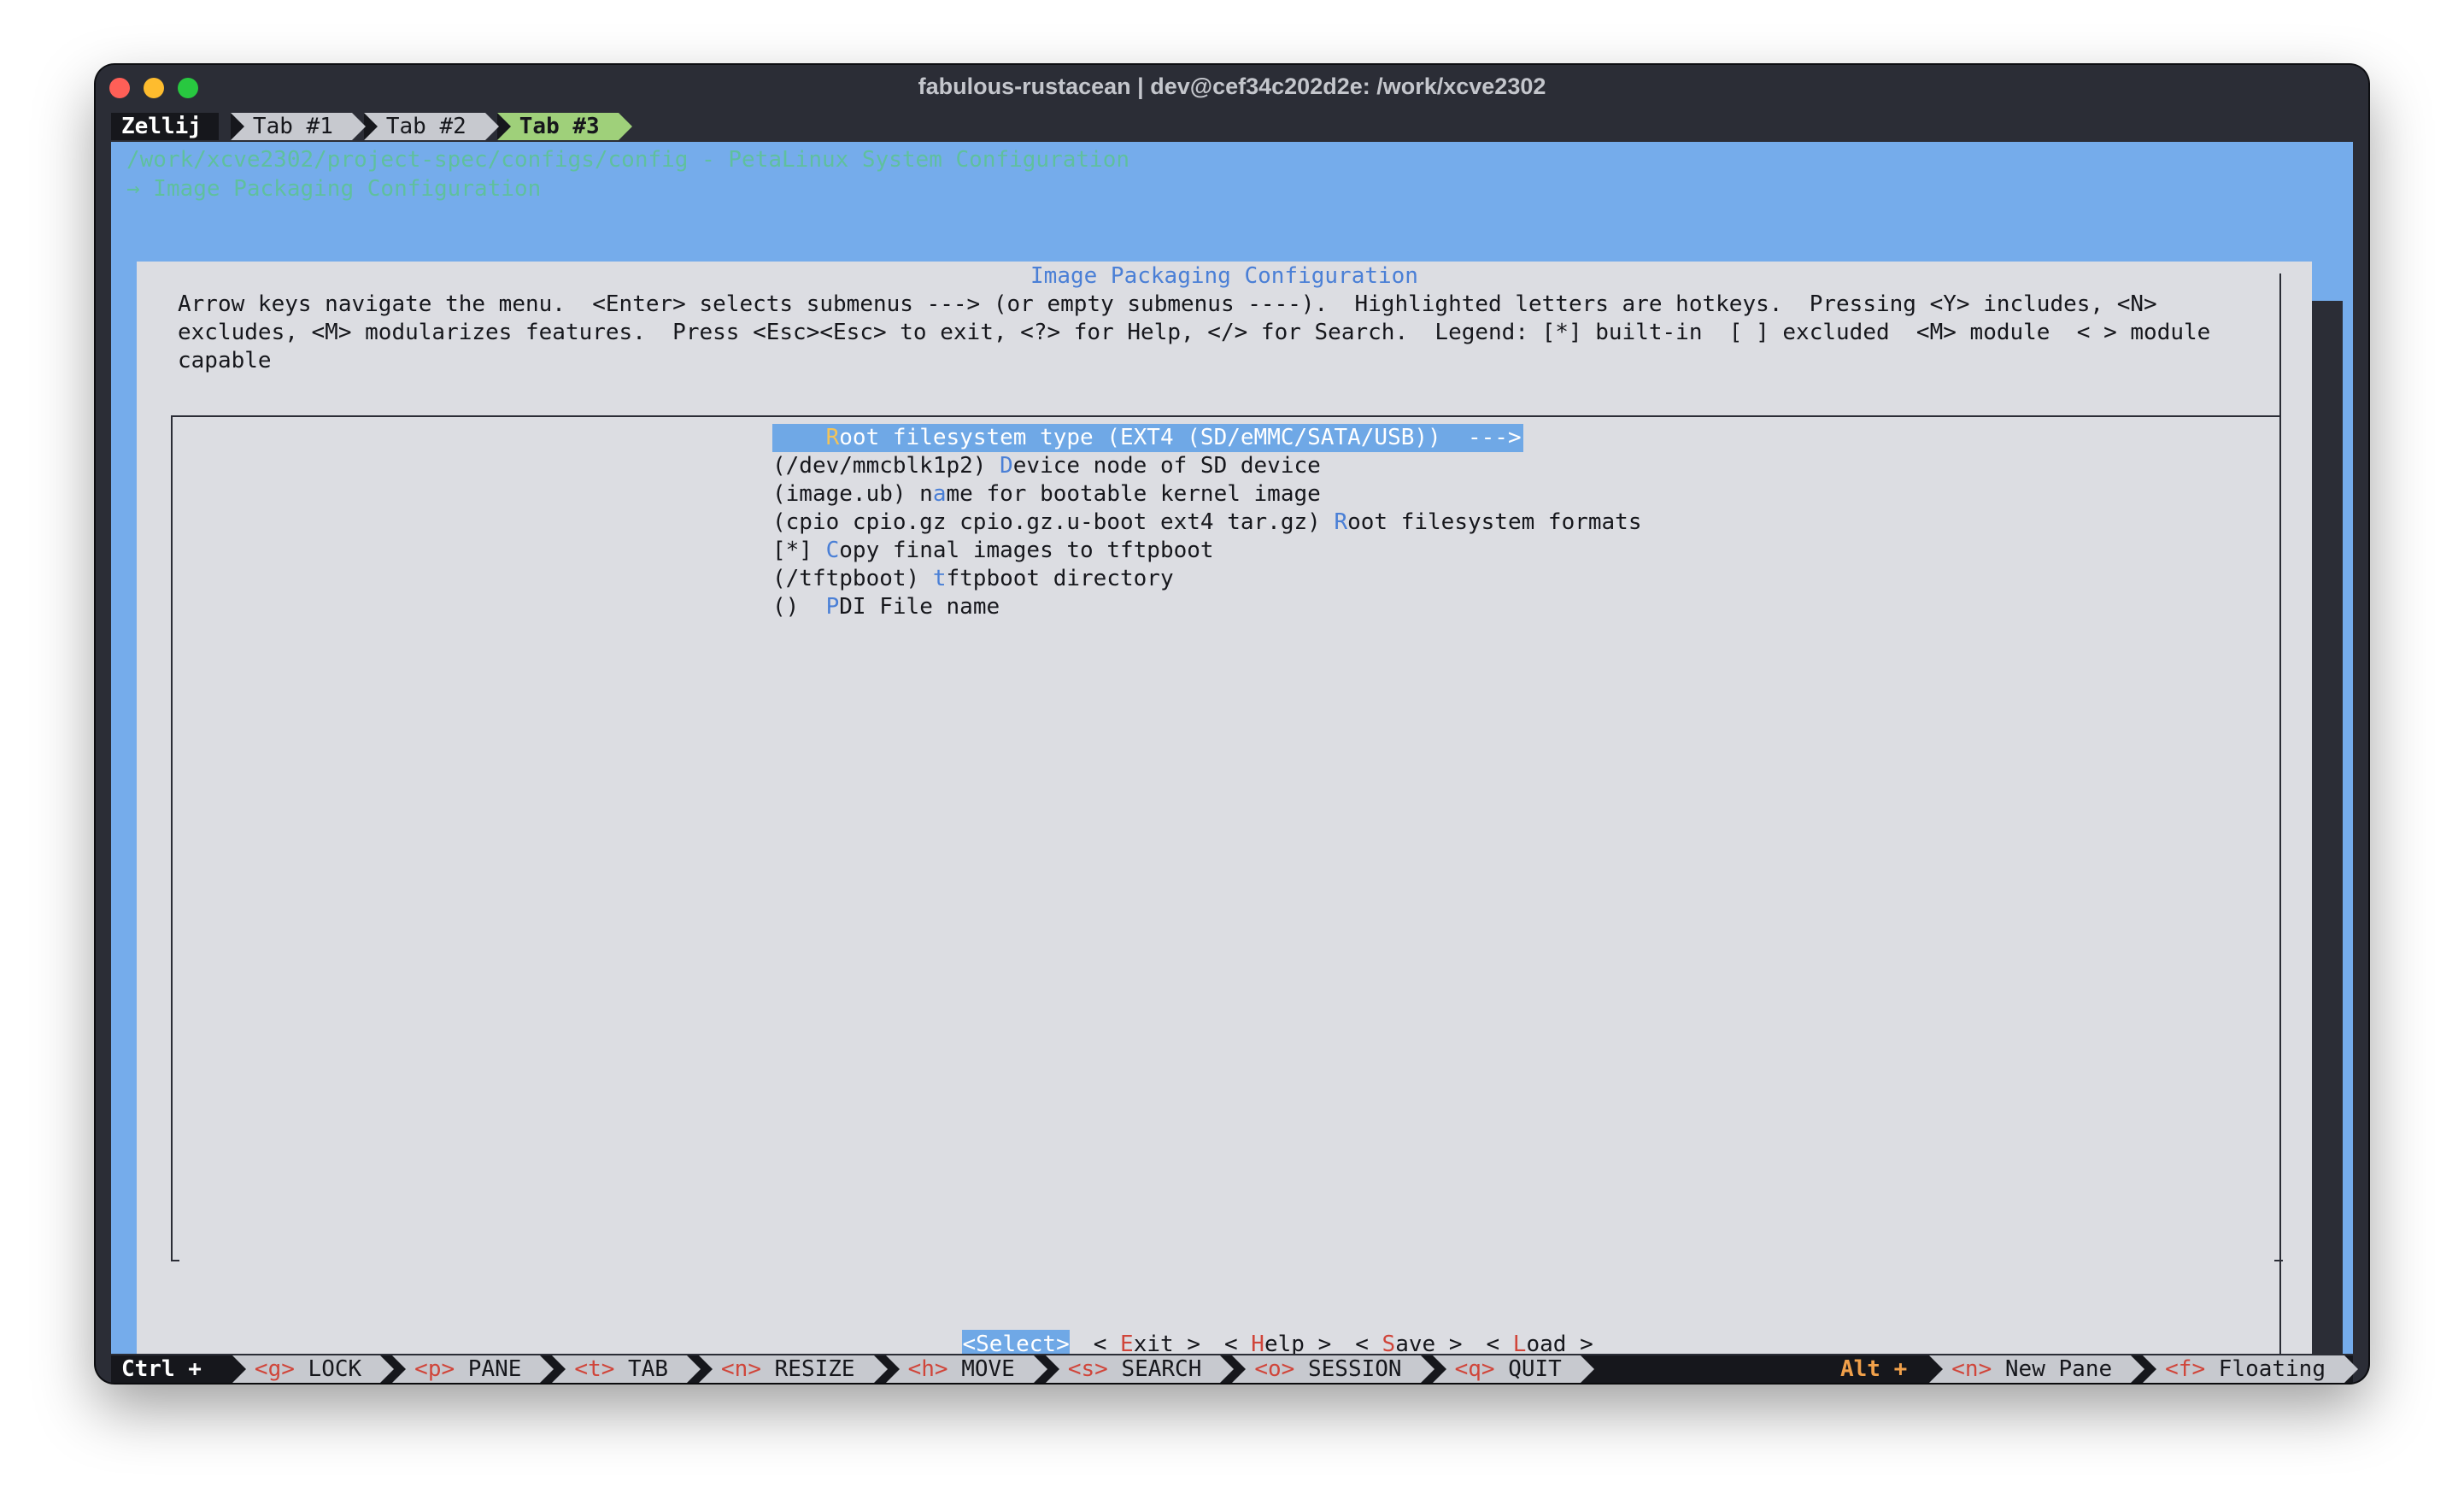 The height and width of the screenshot is (1511, 2464). I want to click on status-key-move: <h> MOVE, so click(966, 1369).